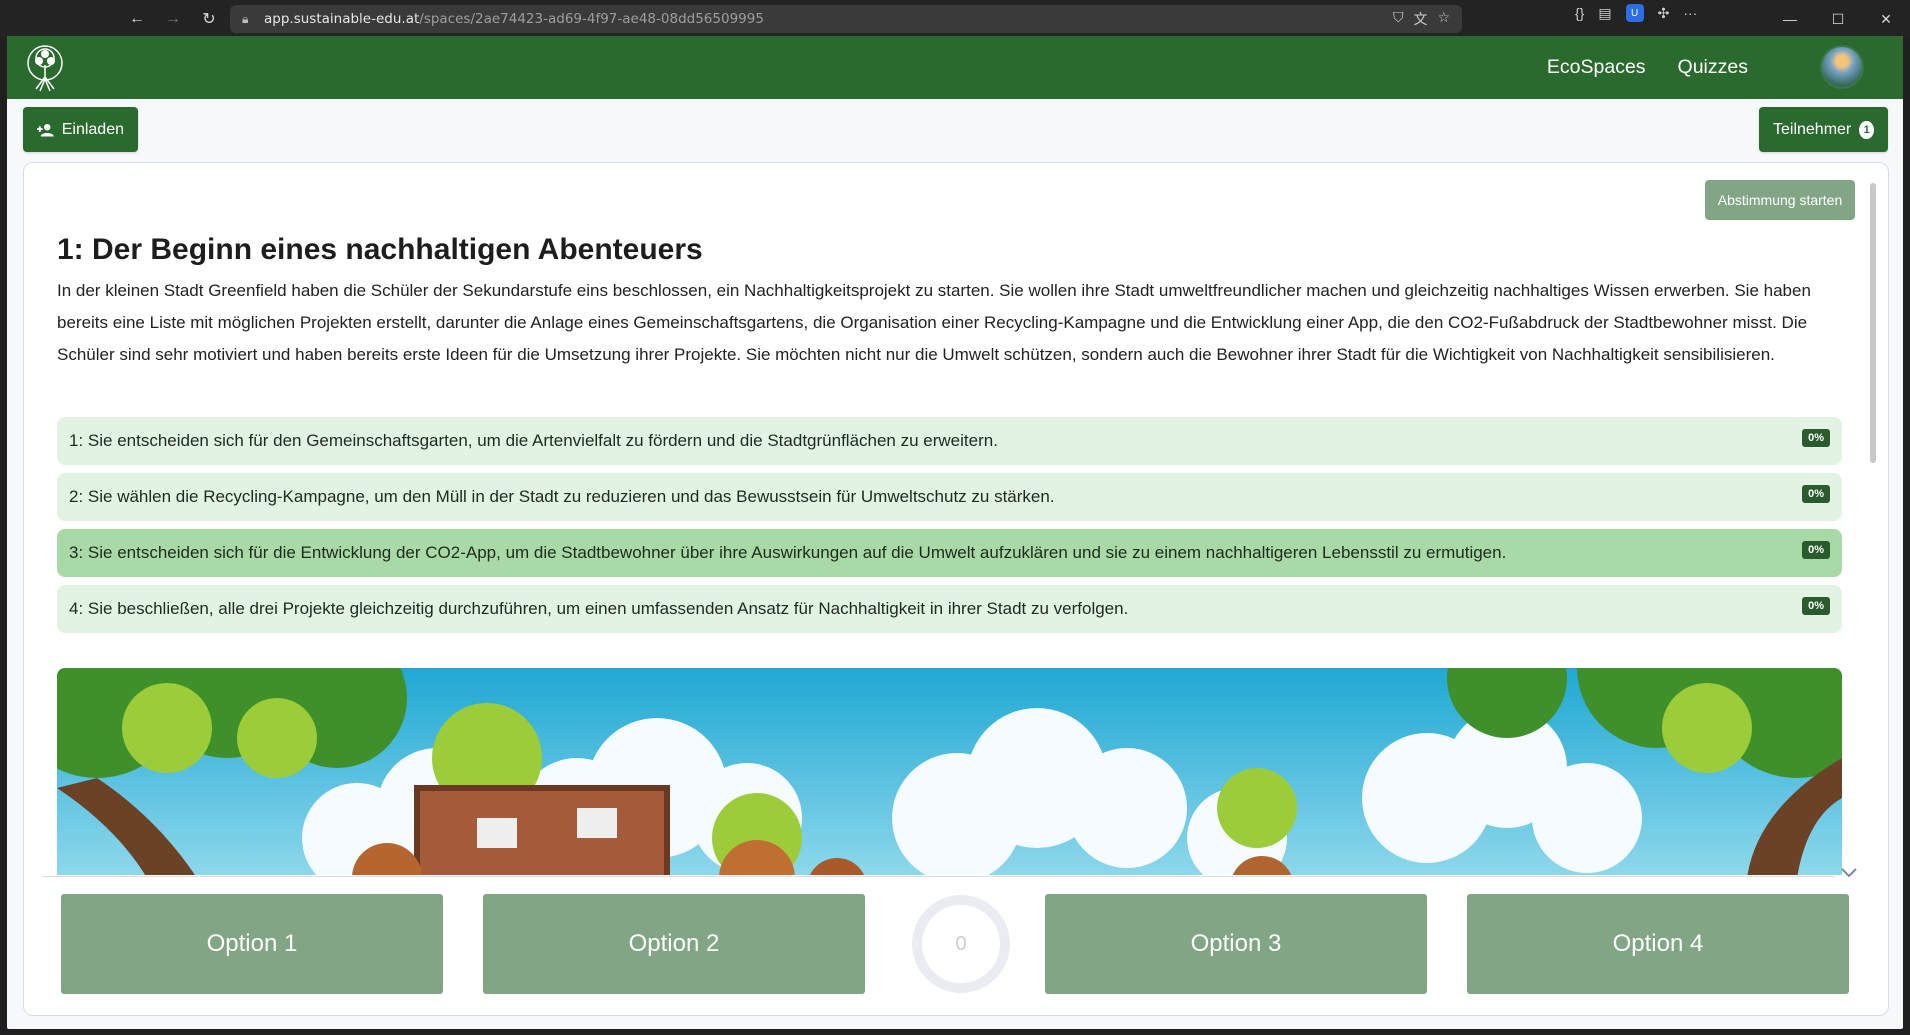 The width and height of the screenshot is (1910, 1035). What do you see at coordinates (1634, 13) in the screenshot?
I see `extension-icon: U` at bounding box center [1634, 13].